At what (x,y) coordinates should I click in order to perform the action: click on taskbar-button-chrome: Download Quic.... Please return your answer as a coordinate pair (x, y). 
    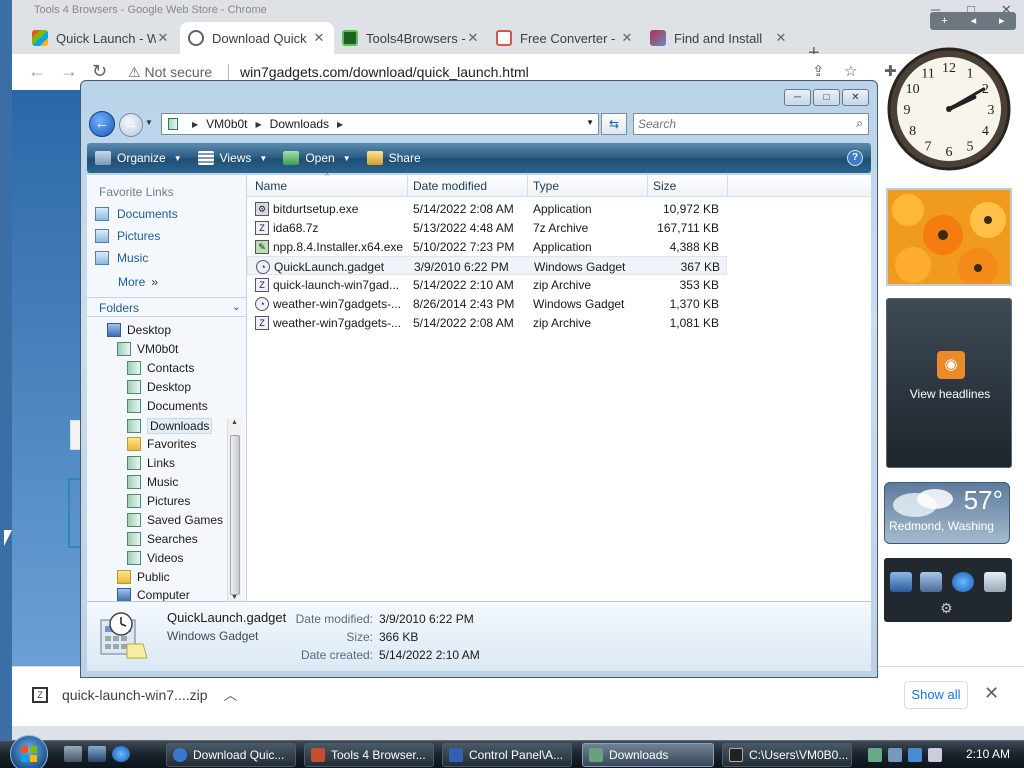
    Looking at the image, I should click on (231, 755).